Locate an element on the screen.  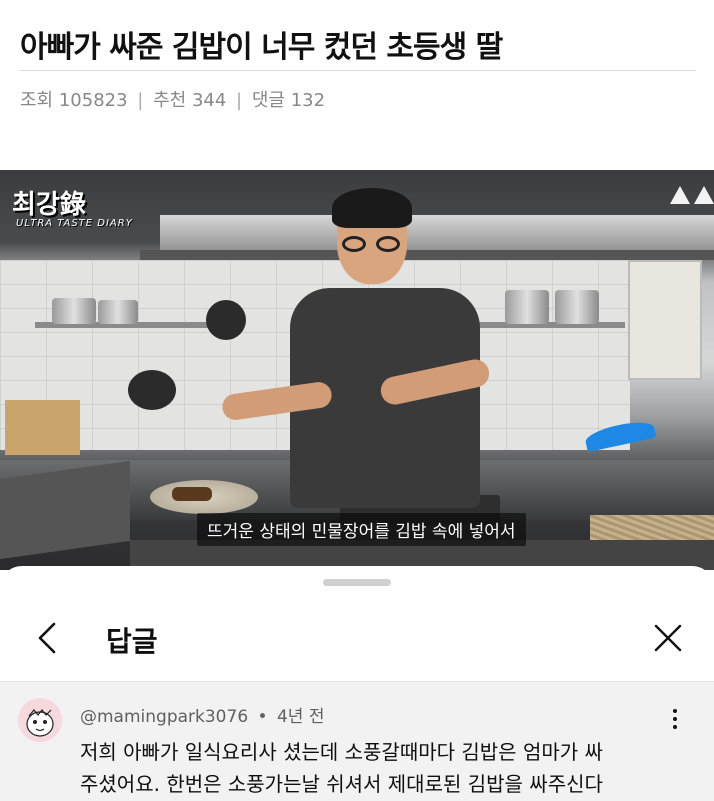
avatar-face-icon is located at coordinates (40, 720).